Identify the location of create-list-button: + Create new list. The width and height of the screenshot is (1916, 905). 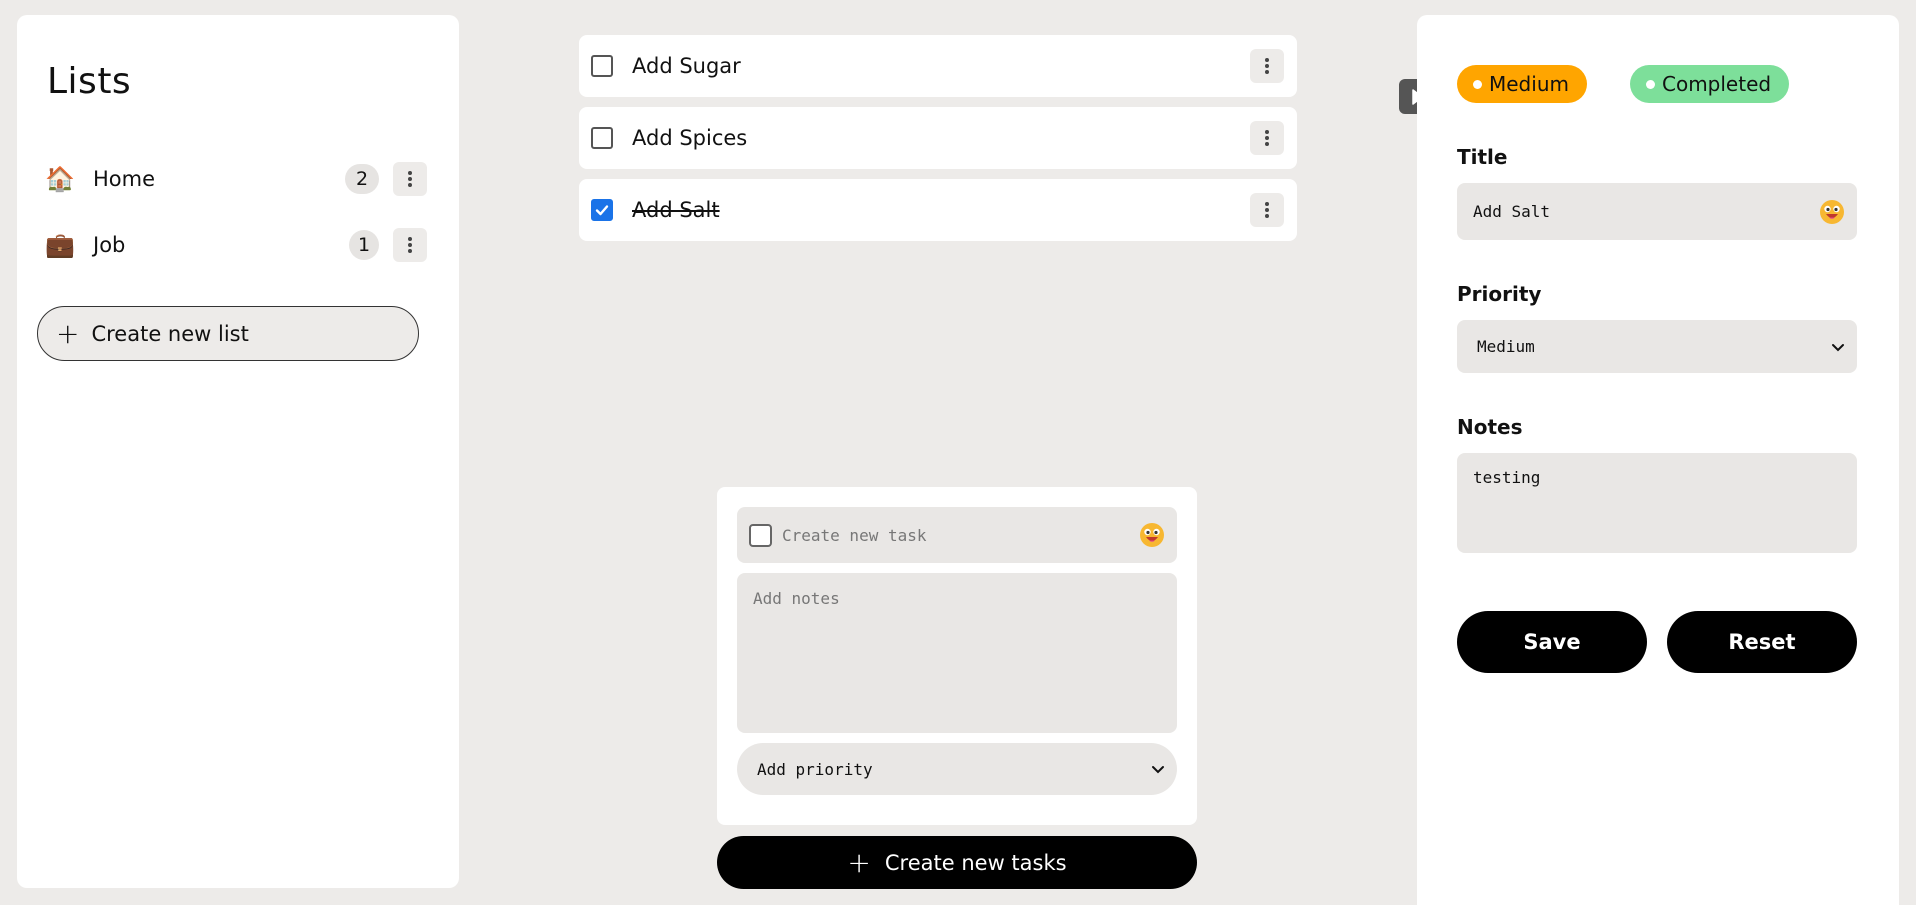
(228, 333).